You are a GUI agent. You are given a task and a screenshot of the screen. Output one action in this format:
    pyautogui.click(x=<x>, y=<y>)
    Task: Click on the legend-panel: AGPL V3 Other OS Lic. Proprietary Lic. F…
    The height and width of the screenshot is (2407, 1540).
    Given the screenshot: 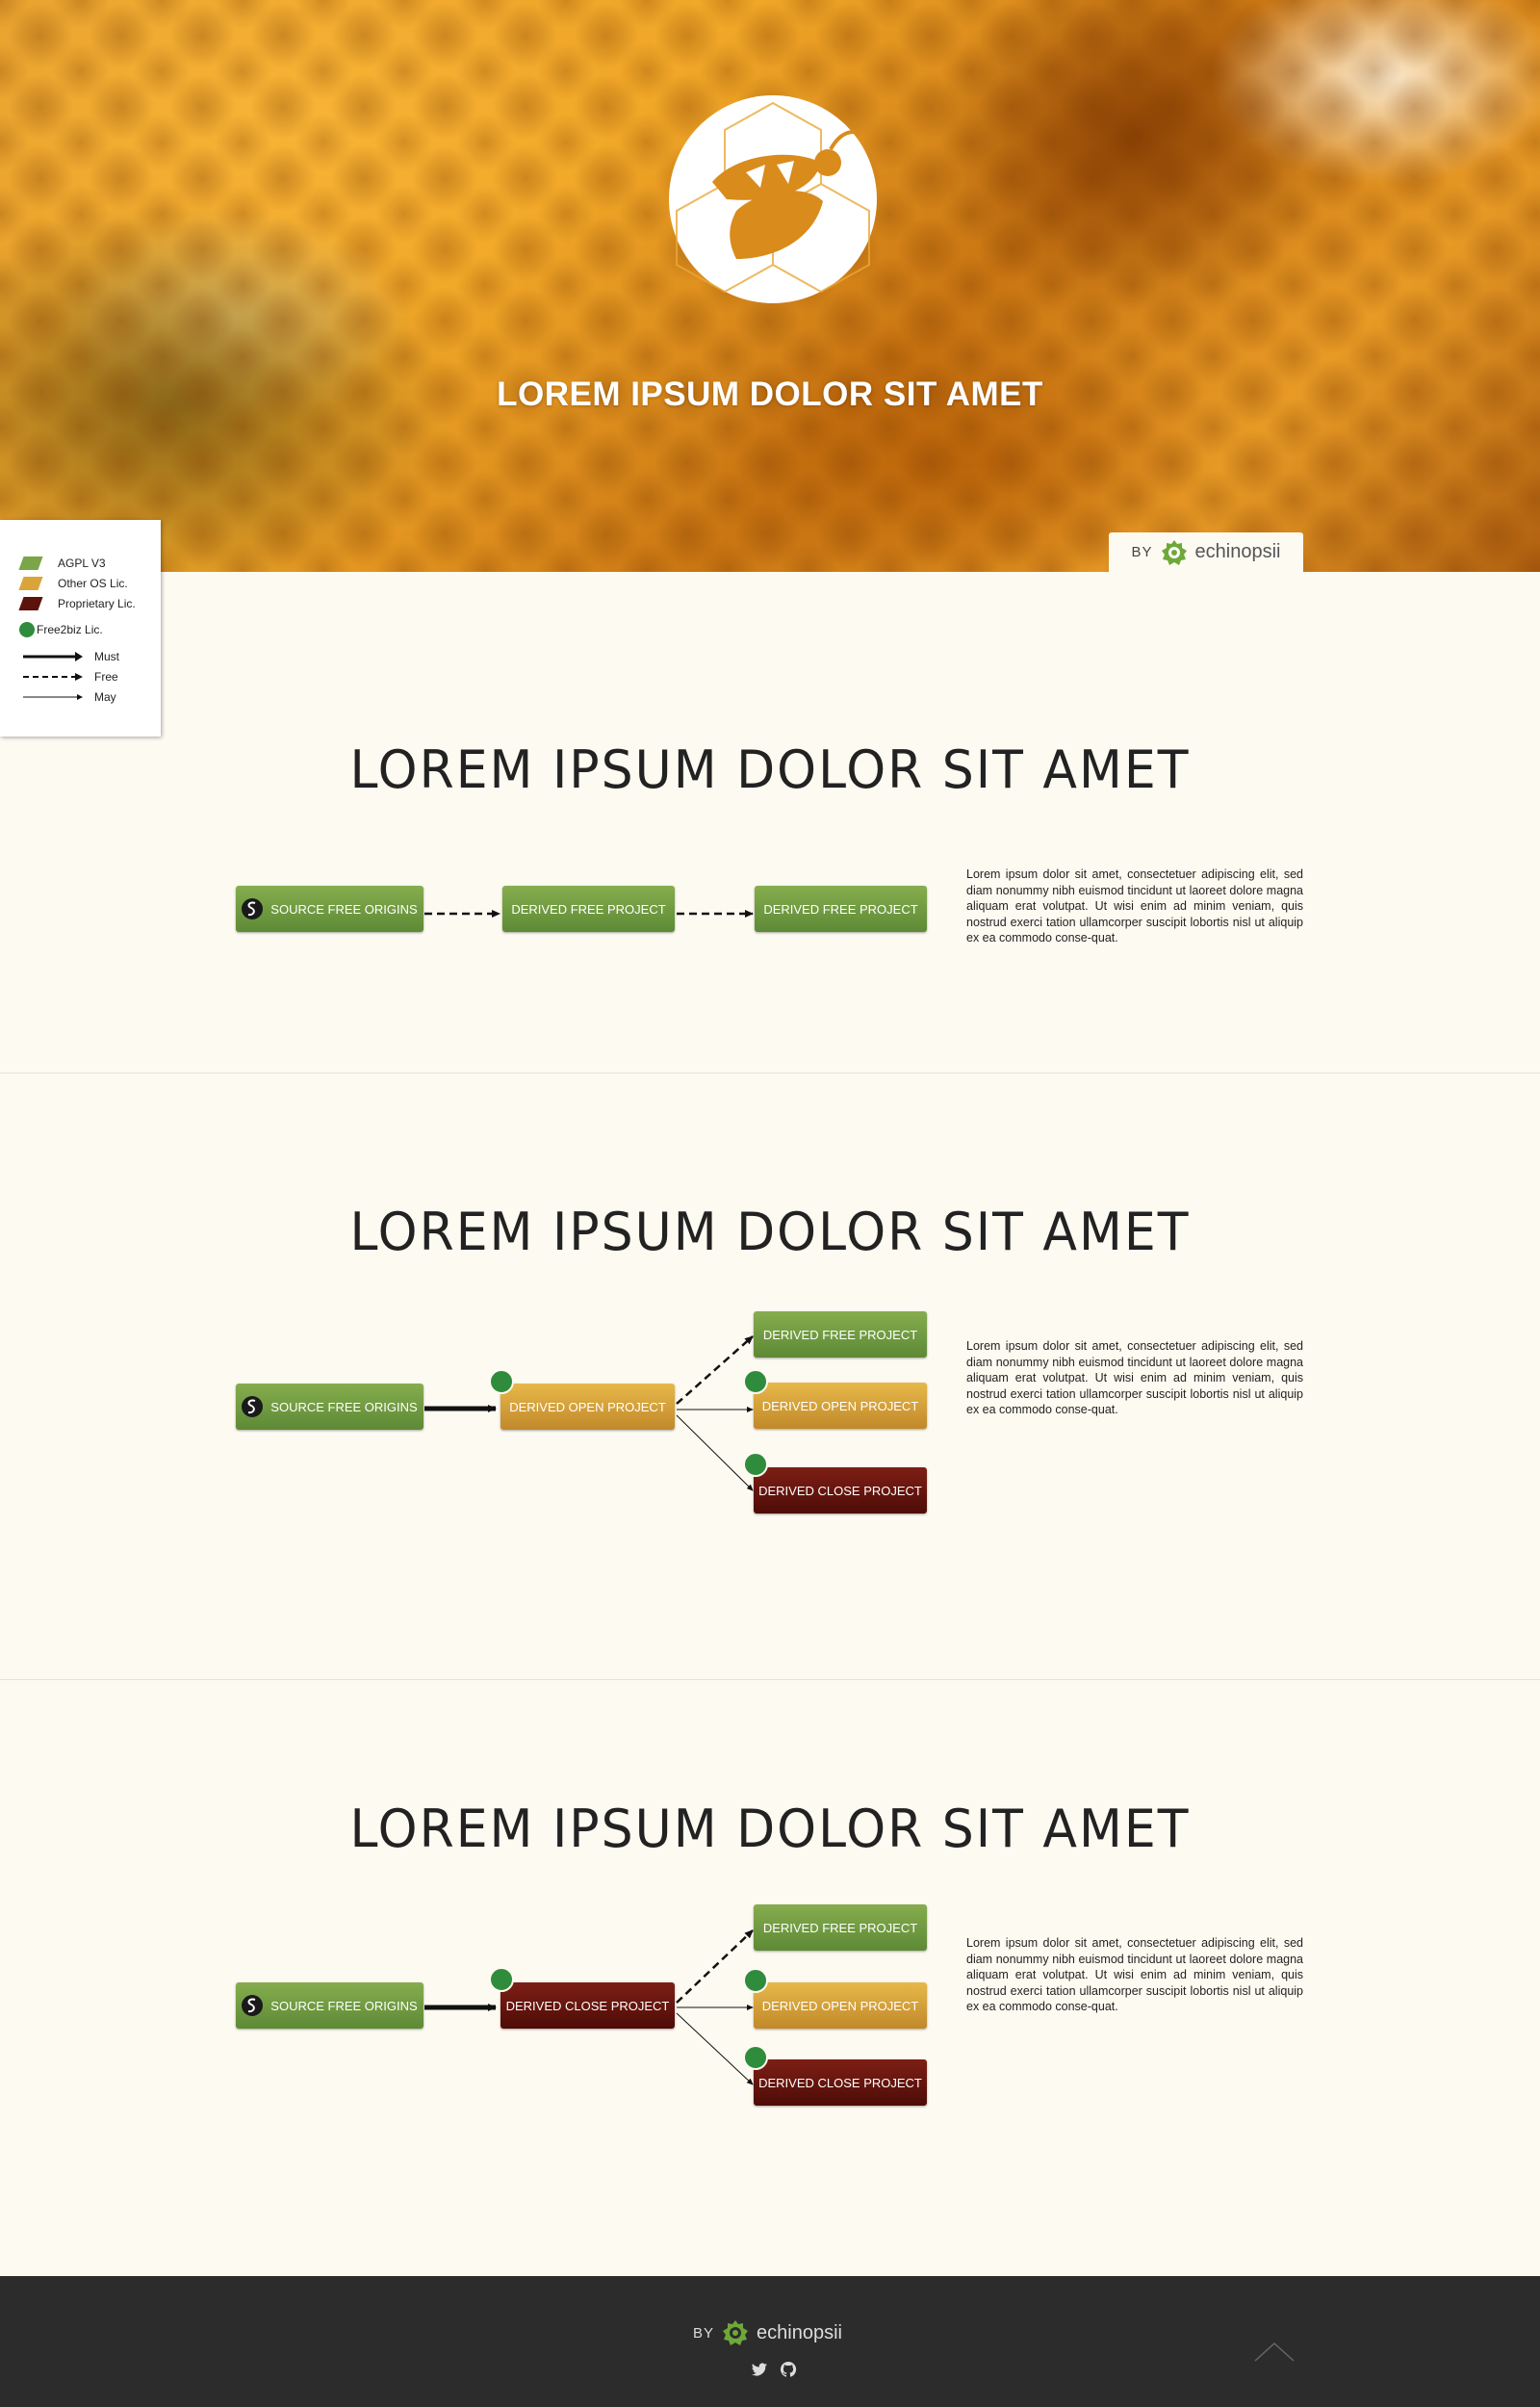 What is the action you would take?
    pyautogui.click(x=80, y=628)
    